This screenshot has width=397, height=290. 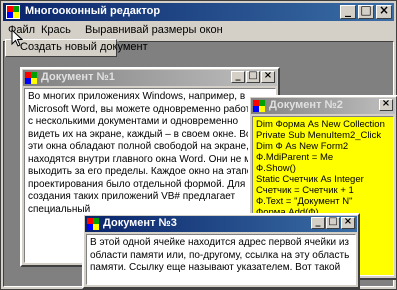 What do you see at coordinates (93, 11) in the screenshot?
I see `window-title: Многооконный редактор` at bounding box center [93, 11].